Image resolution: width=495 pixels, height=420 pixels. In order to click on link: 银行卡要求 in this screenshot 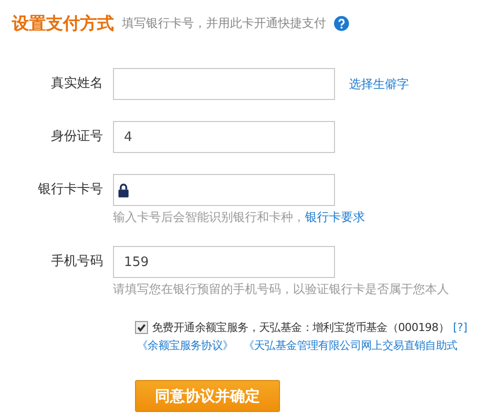, I will do `click(335, 217)`.